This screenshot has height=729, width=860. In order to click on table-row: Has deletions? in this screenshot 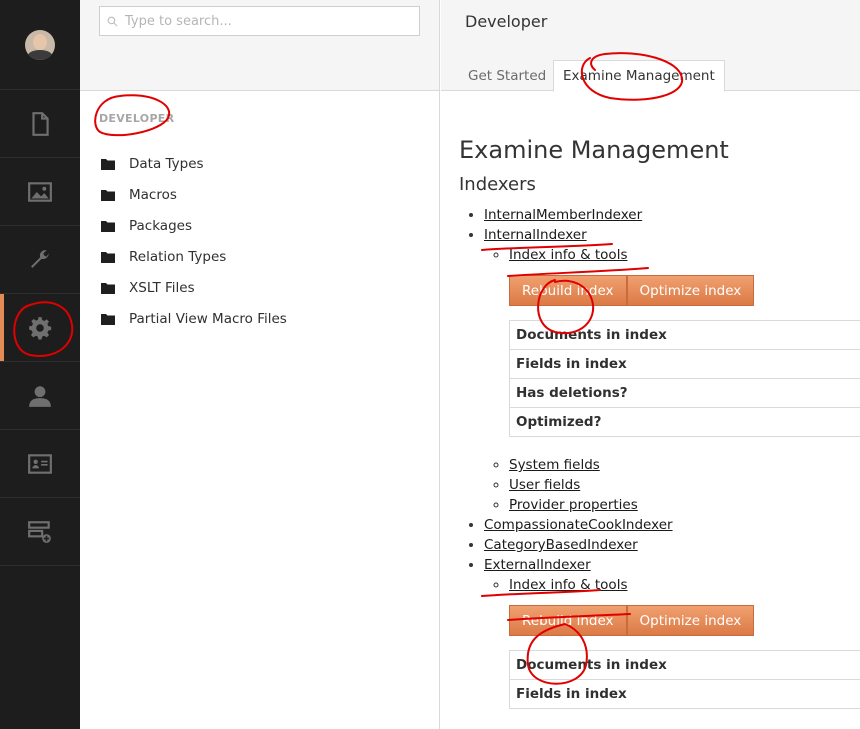, I will do `click(684, 393)`.